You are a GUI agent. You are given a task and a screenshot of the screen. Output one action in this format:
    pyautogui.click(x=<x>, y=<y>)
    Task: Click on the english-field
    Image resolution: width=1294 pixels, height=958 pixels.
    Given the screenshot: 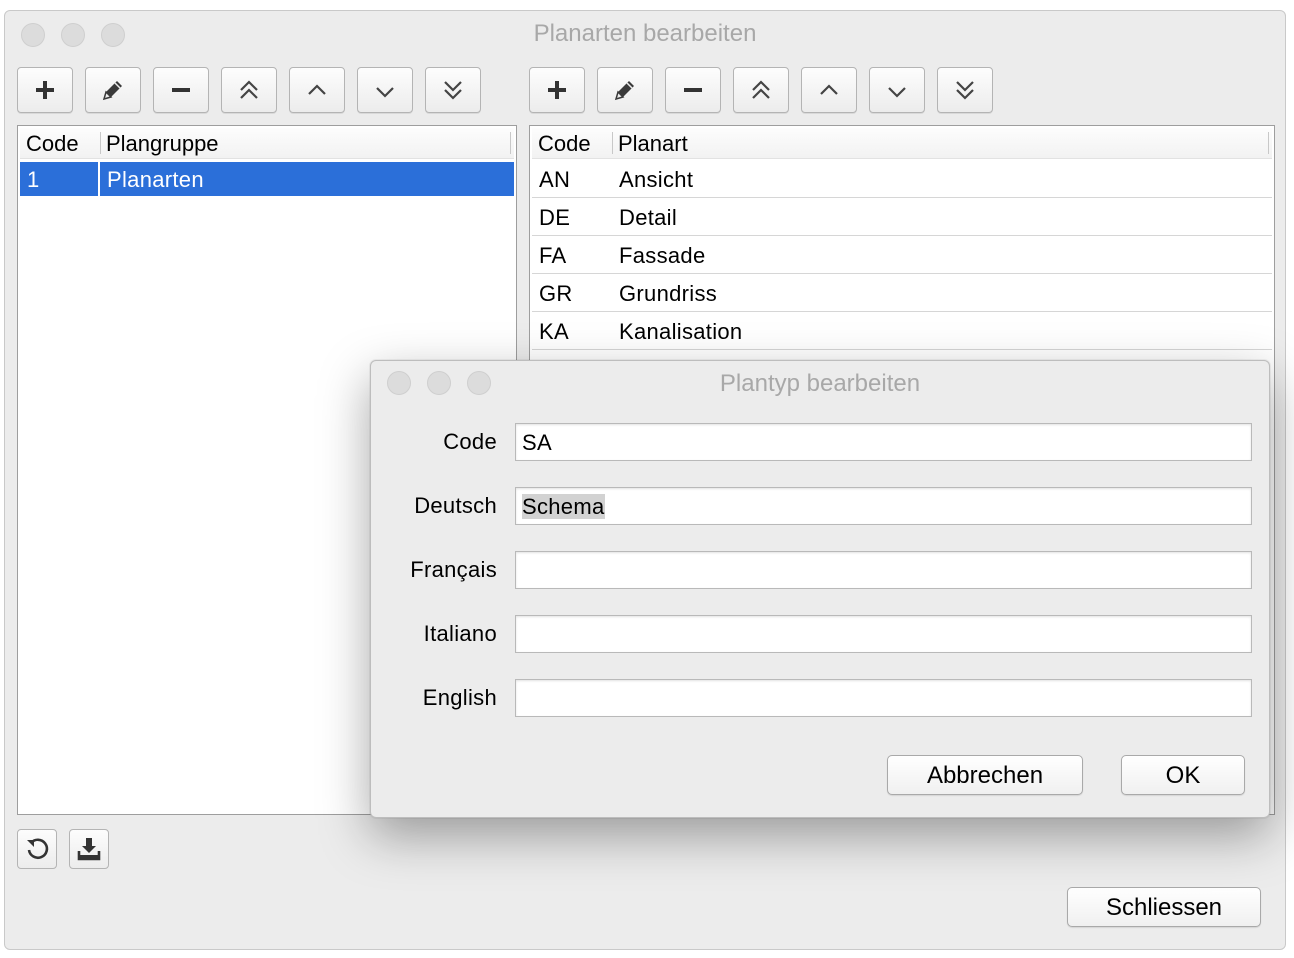 What is the action you would take?
    pyautogui.click(x=883, y=698)
    